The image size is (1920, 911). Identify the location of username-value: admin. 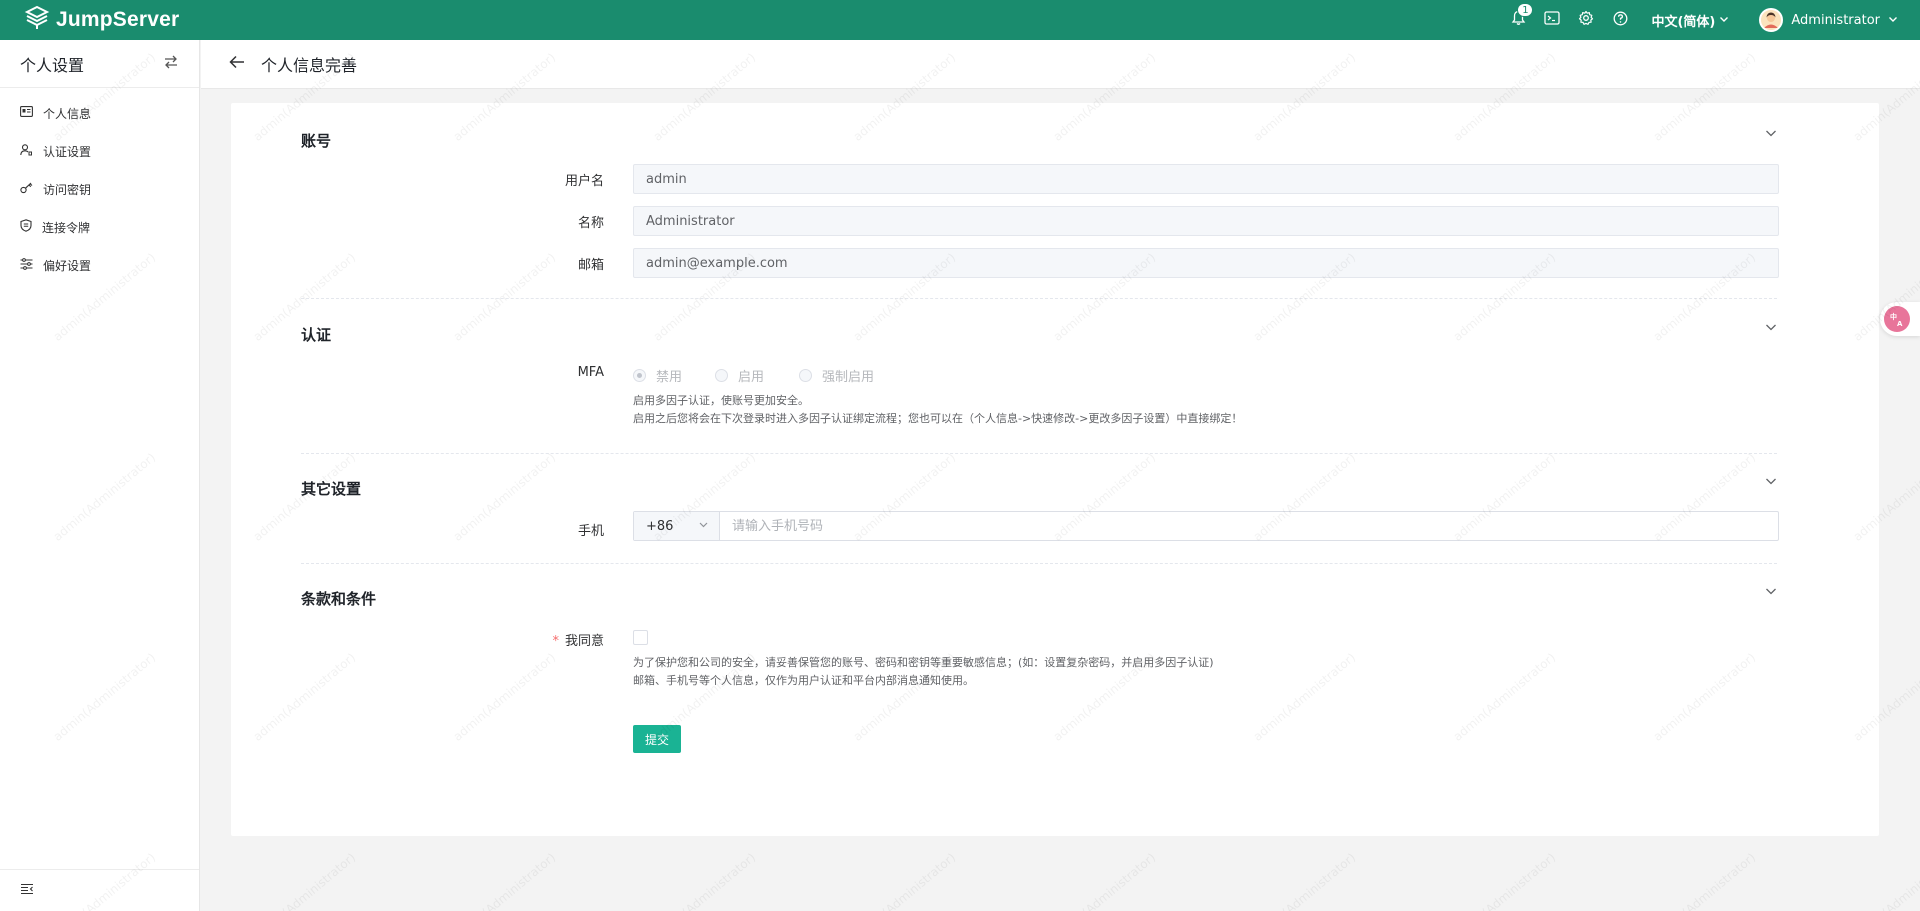
(666, 179).